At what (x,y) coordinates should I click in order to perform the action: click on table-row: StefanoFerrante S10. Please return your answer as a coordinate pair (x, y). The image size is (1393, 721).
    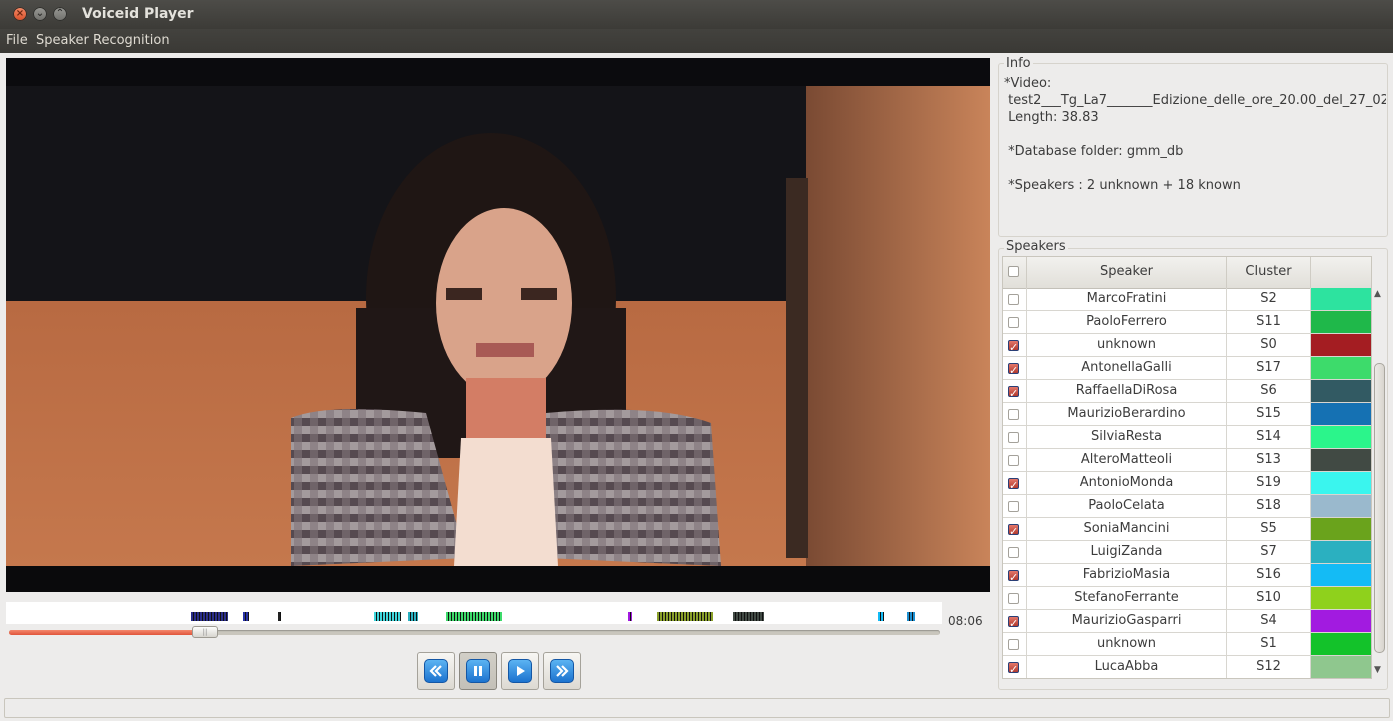
    Looking at the image, I should click on (1187, 598).